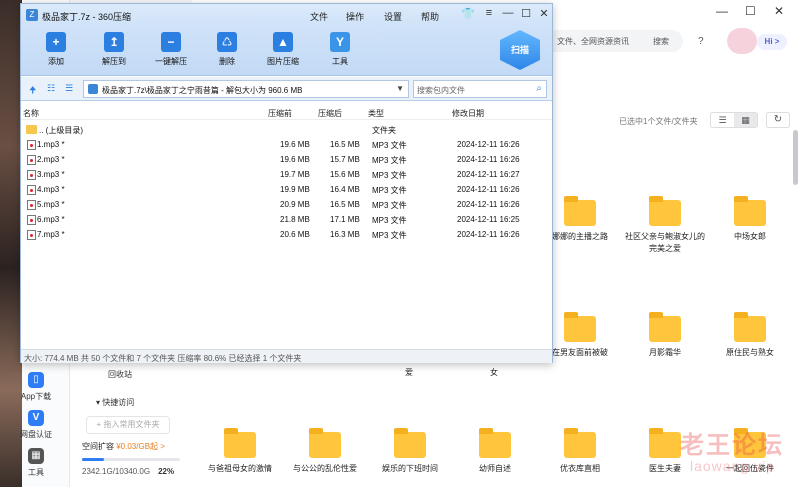 The width and height of the screenshot is (800, 487). What do you see at coordinates (745, 120) in the screenshot?
I see `grid-view-icon: ▦` at bounding box center [745, 120].